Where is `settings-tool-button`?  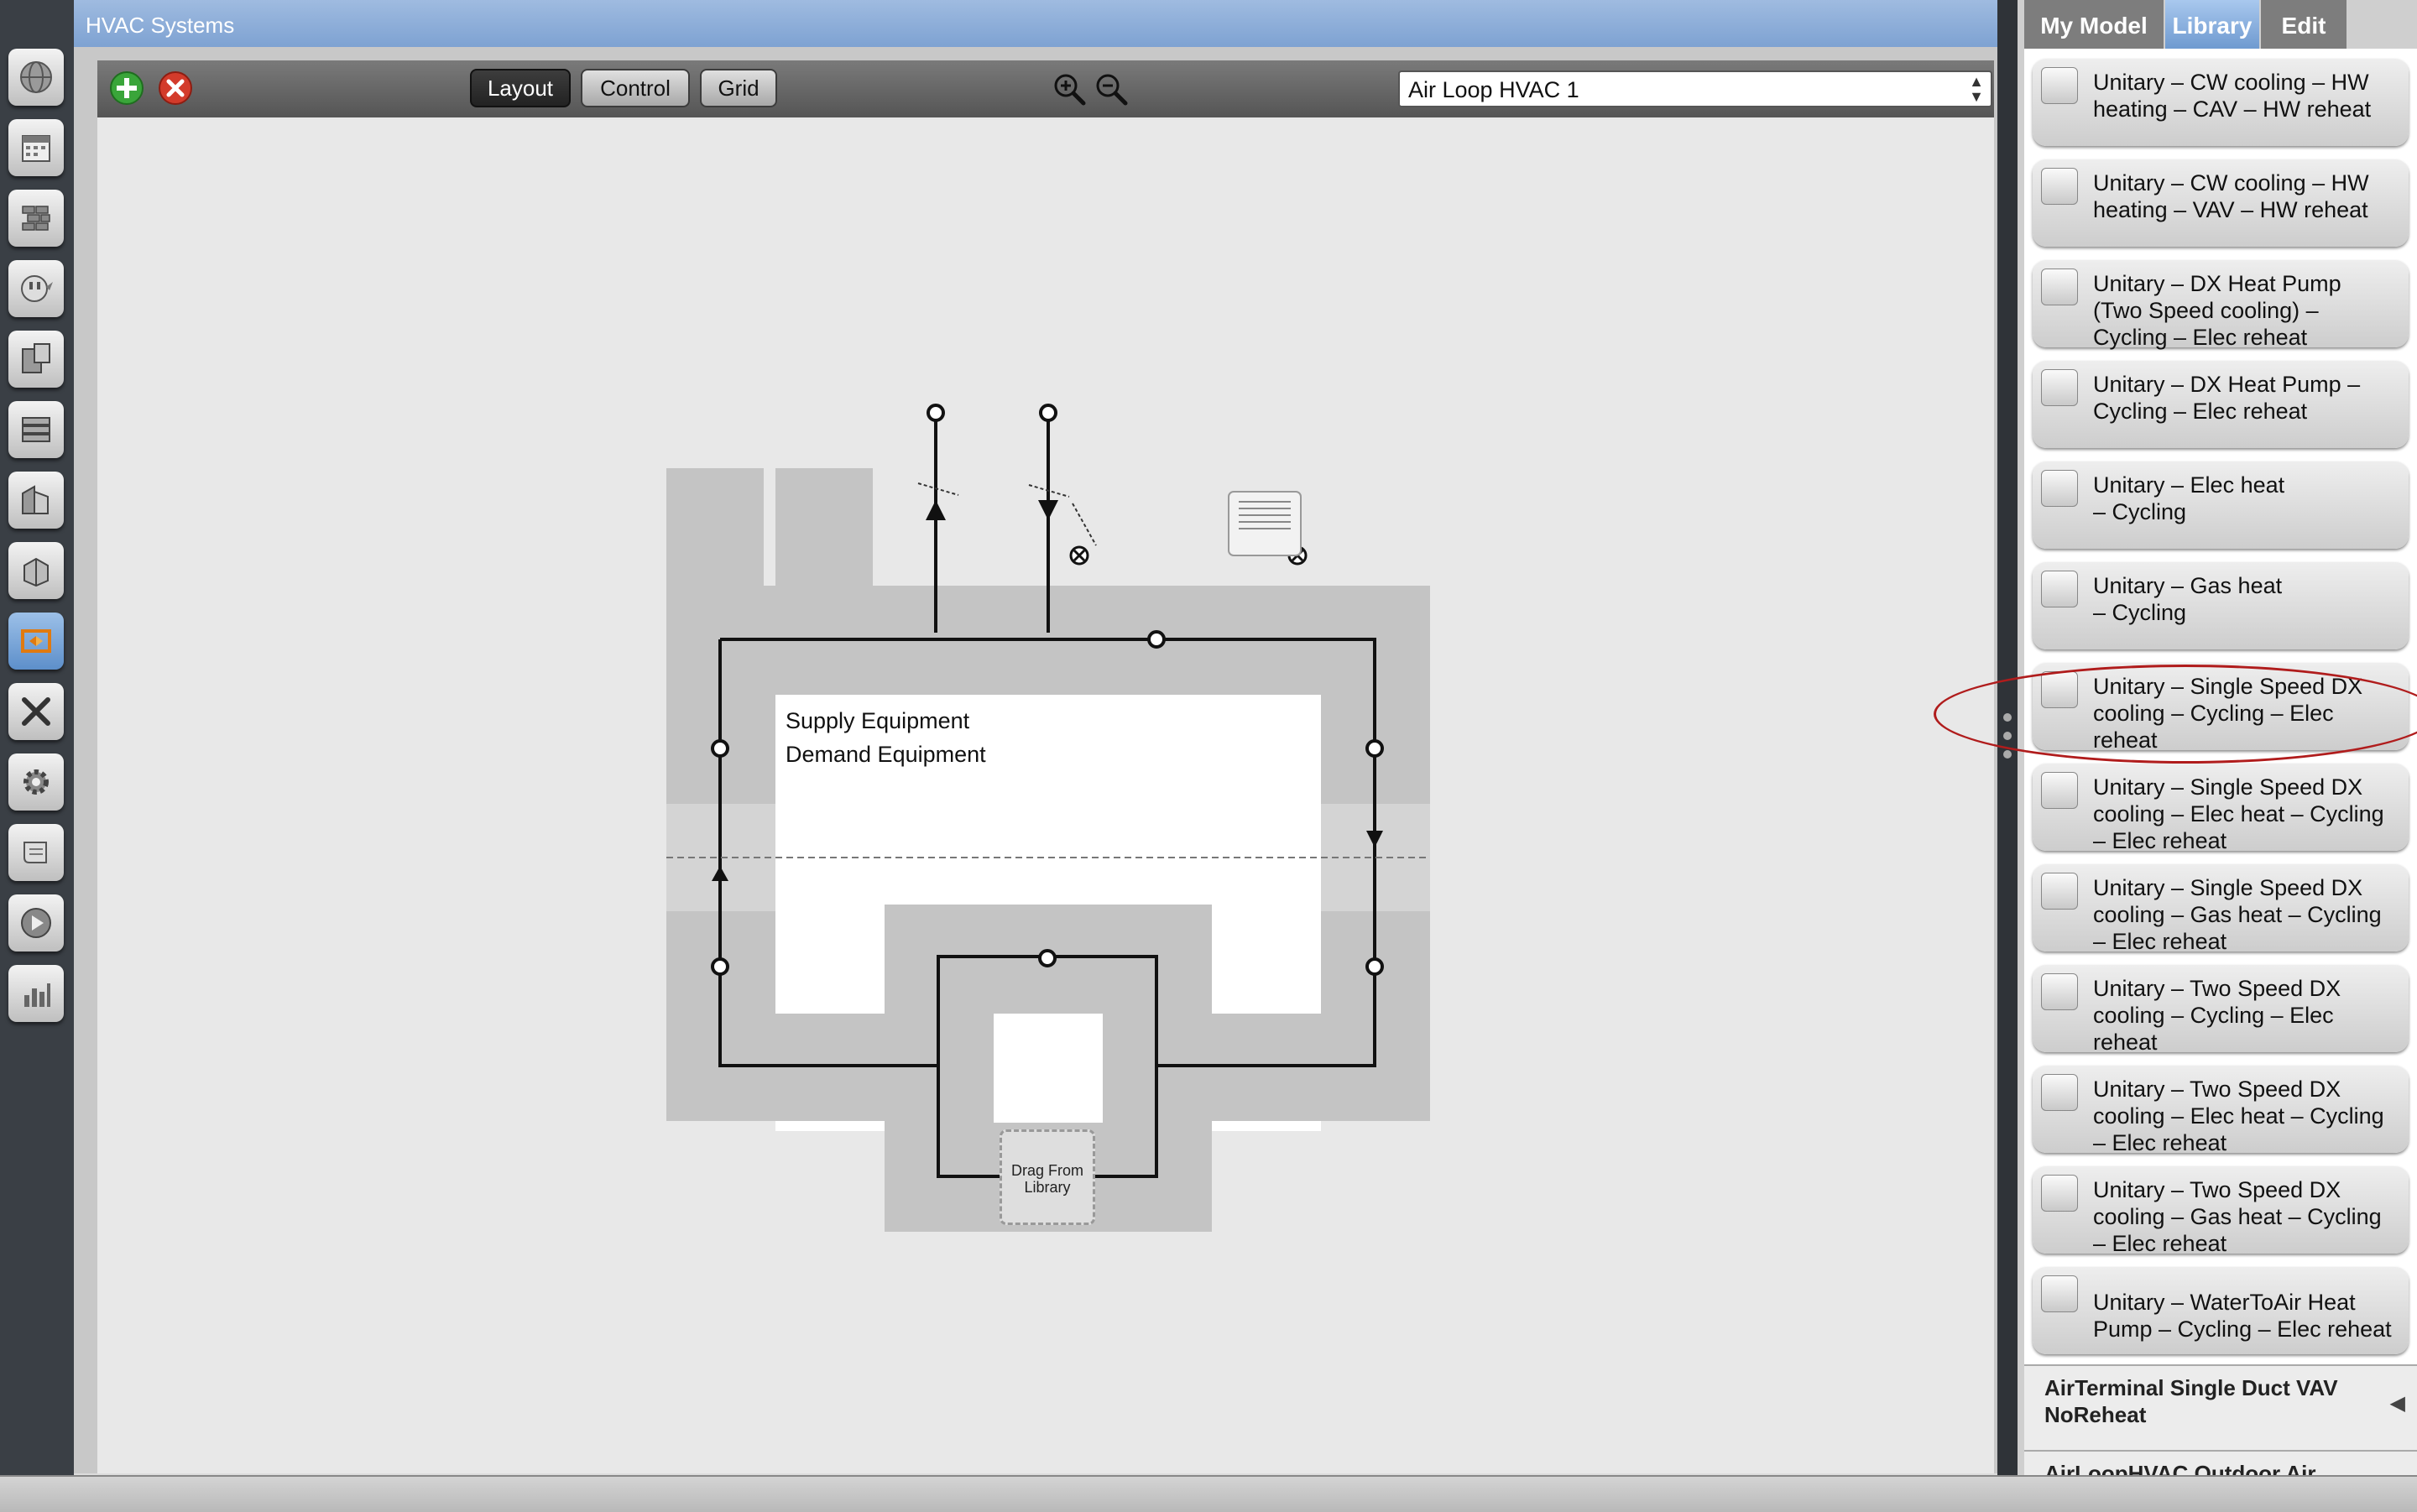 settings-tool-button is located at coordinates (36, 782).